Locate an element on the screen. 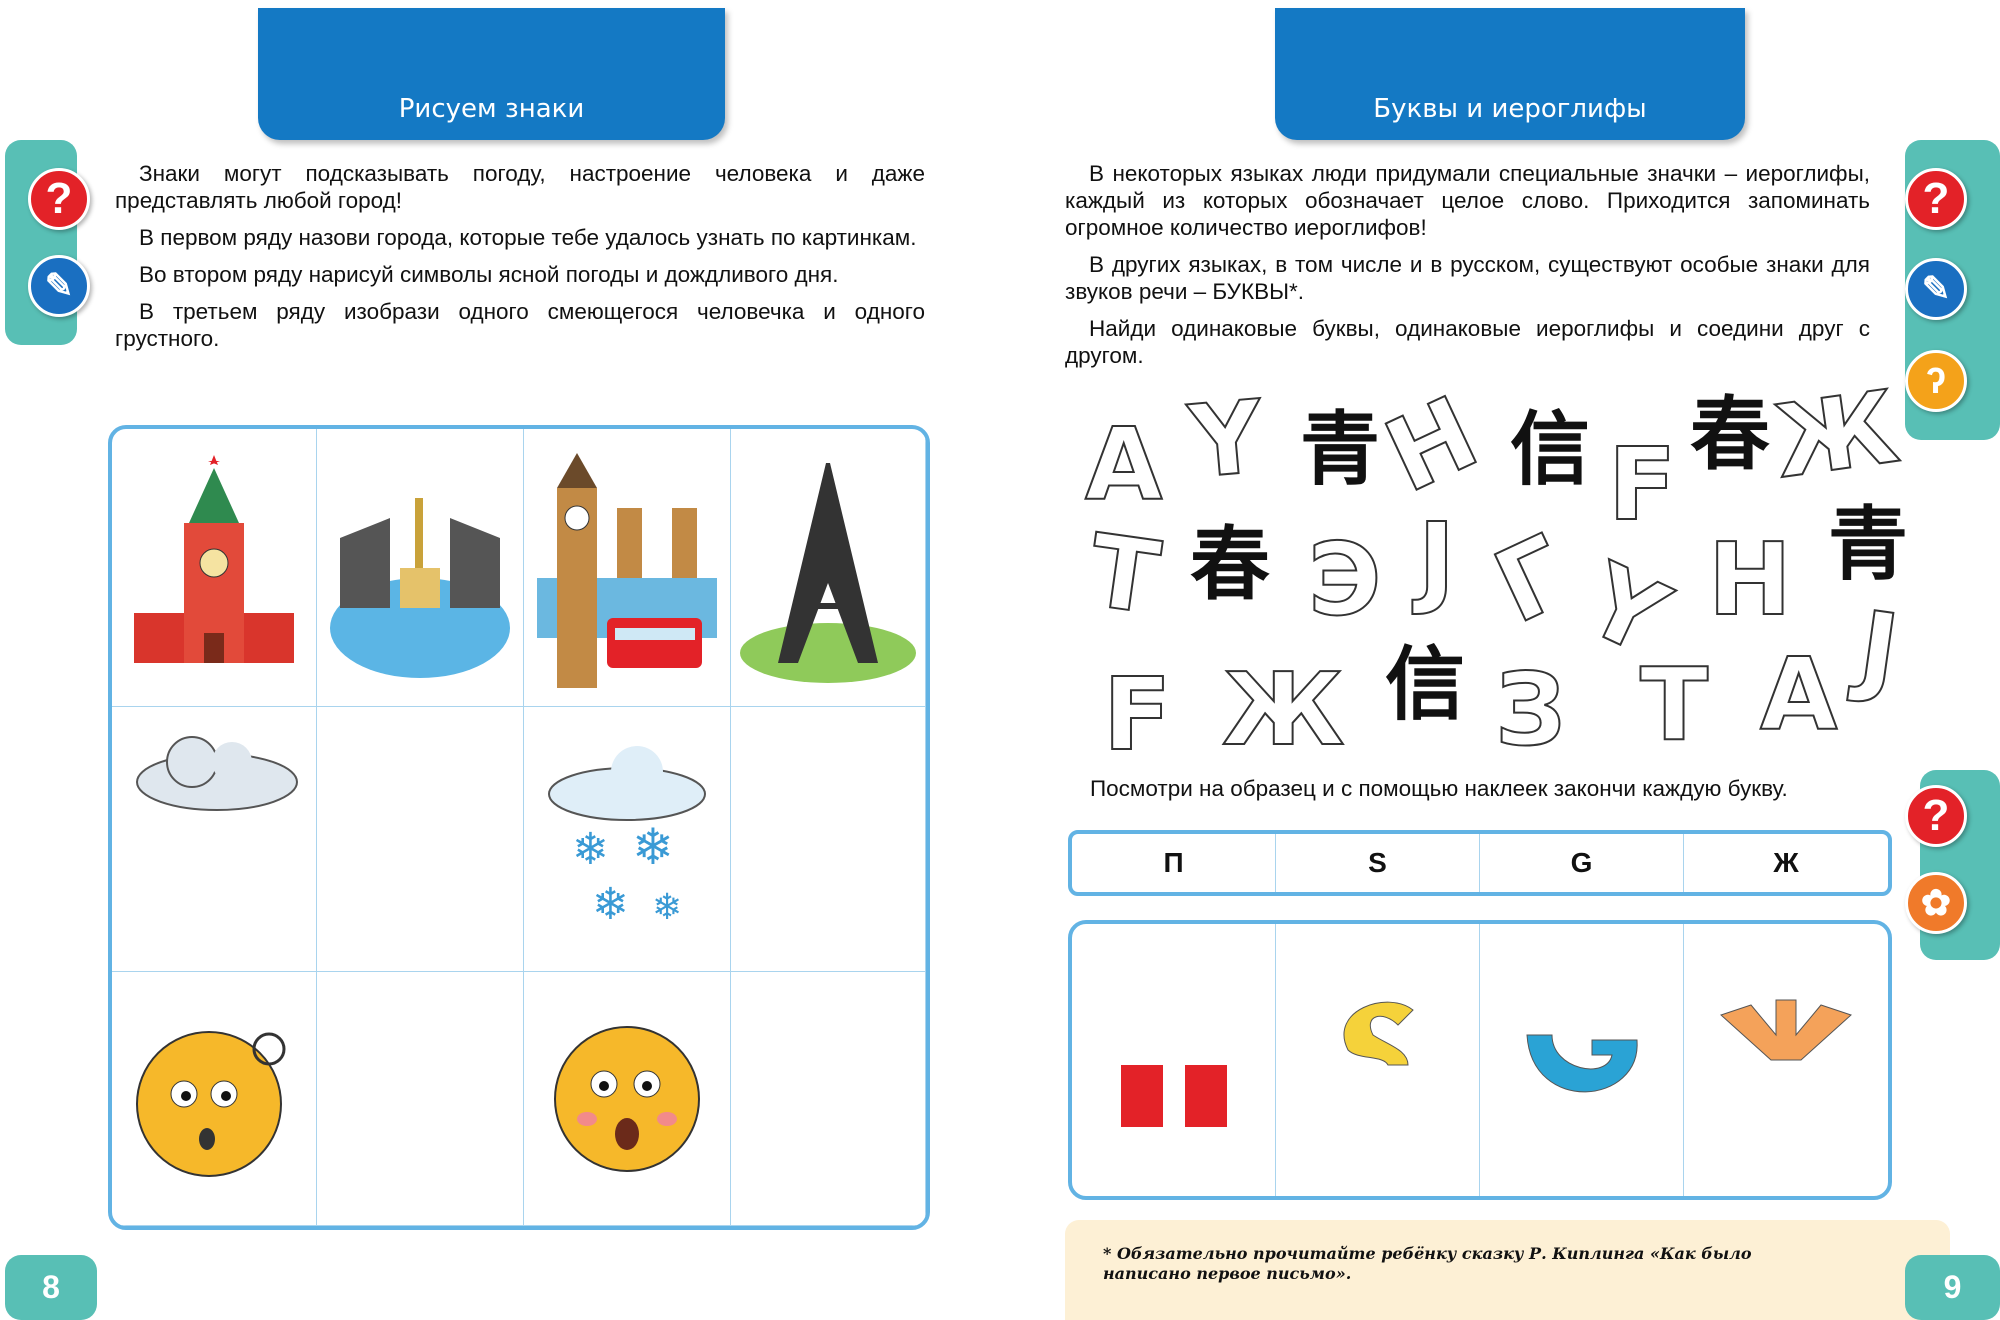 The width and height of the screenshot is (2000, 1320). sticker-row is located at coordinates (1480, 1060).